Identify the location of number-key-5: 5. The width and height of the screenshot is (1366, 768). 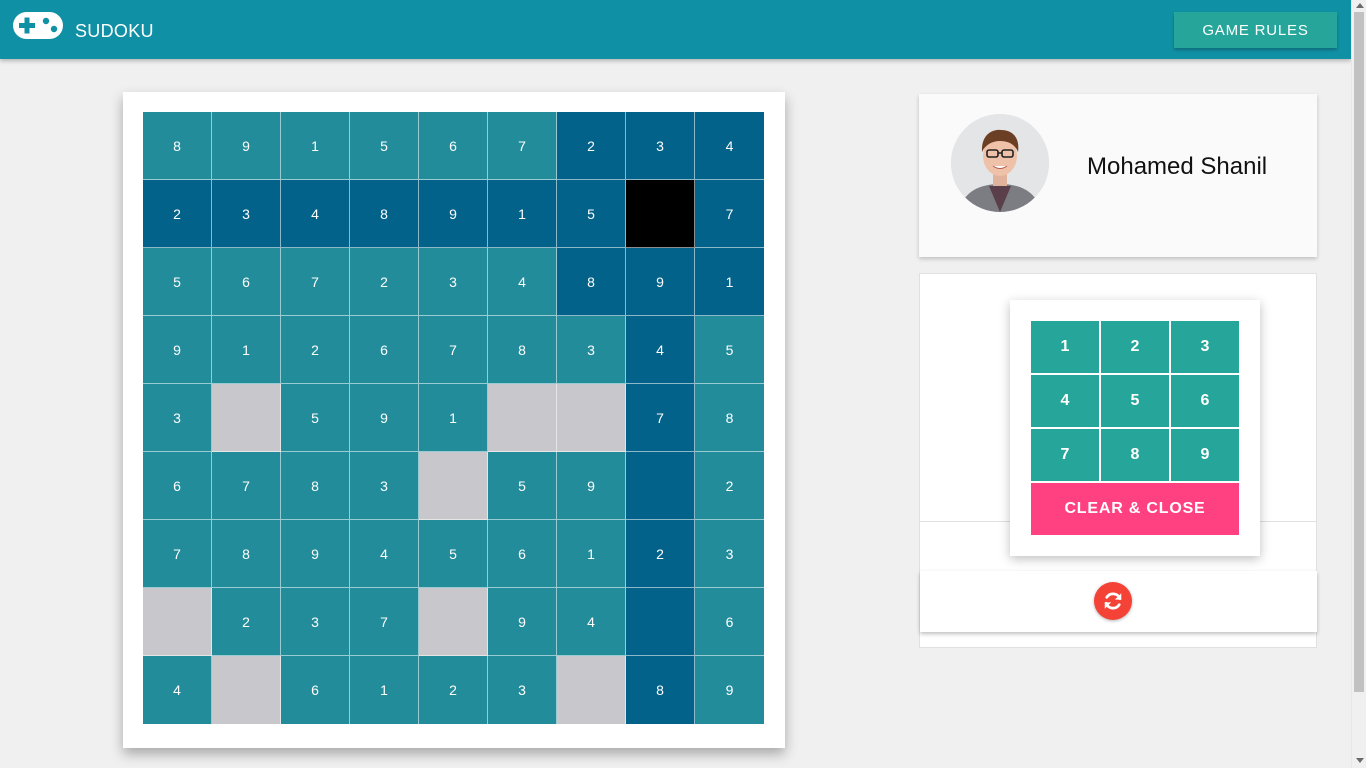
(1135, 401).